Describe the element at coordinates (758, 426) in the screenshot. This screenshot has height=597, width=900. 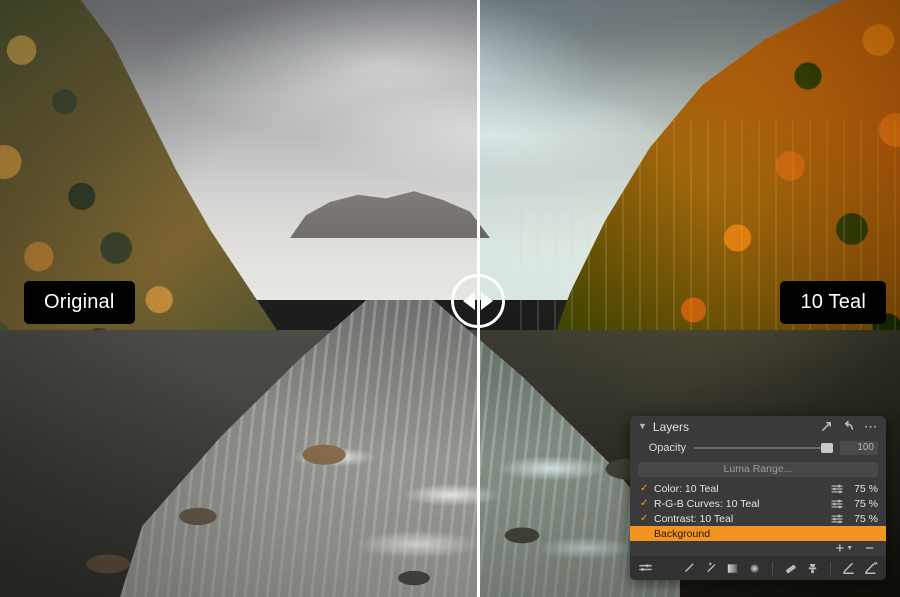
I see `layers-panel-header: ▼ Layers ⋯` at that location.